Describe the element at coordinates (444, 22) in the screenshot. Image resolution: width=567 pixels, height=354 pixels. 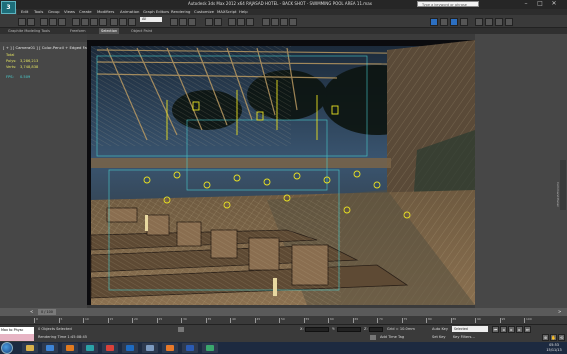
I see `axis-x-icon` at that location.